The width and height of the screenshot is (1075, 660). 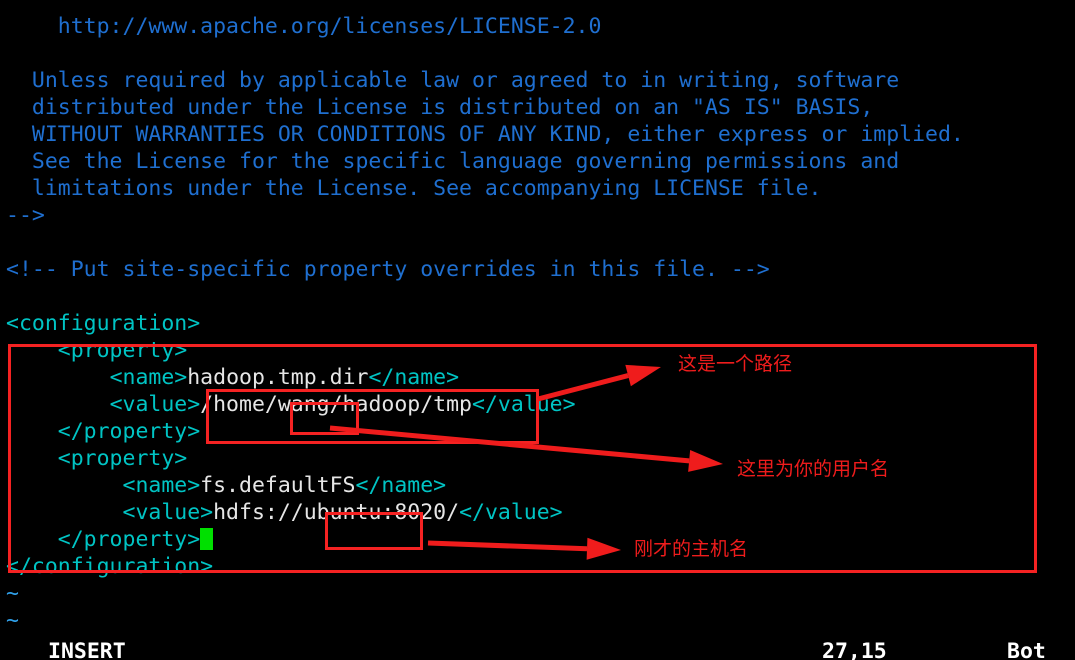 I want to click on code-span-tag: <configuration>, so click(x=103, y=323).